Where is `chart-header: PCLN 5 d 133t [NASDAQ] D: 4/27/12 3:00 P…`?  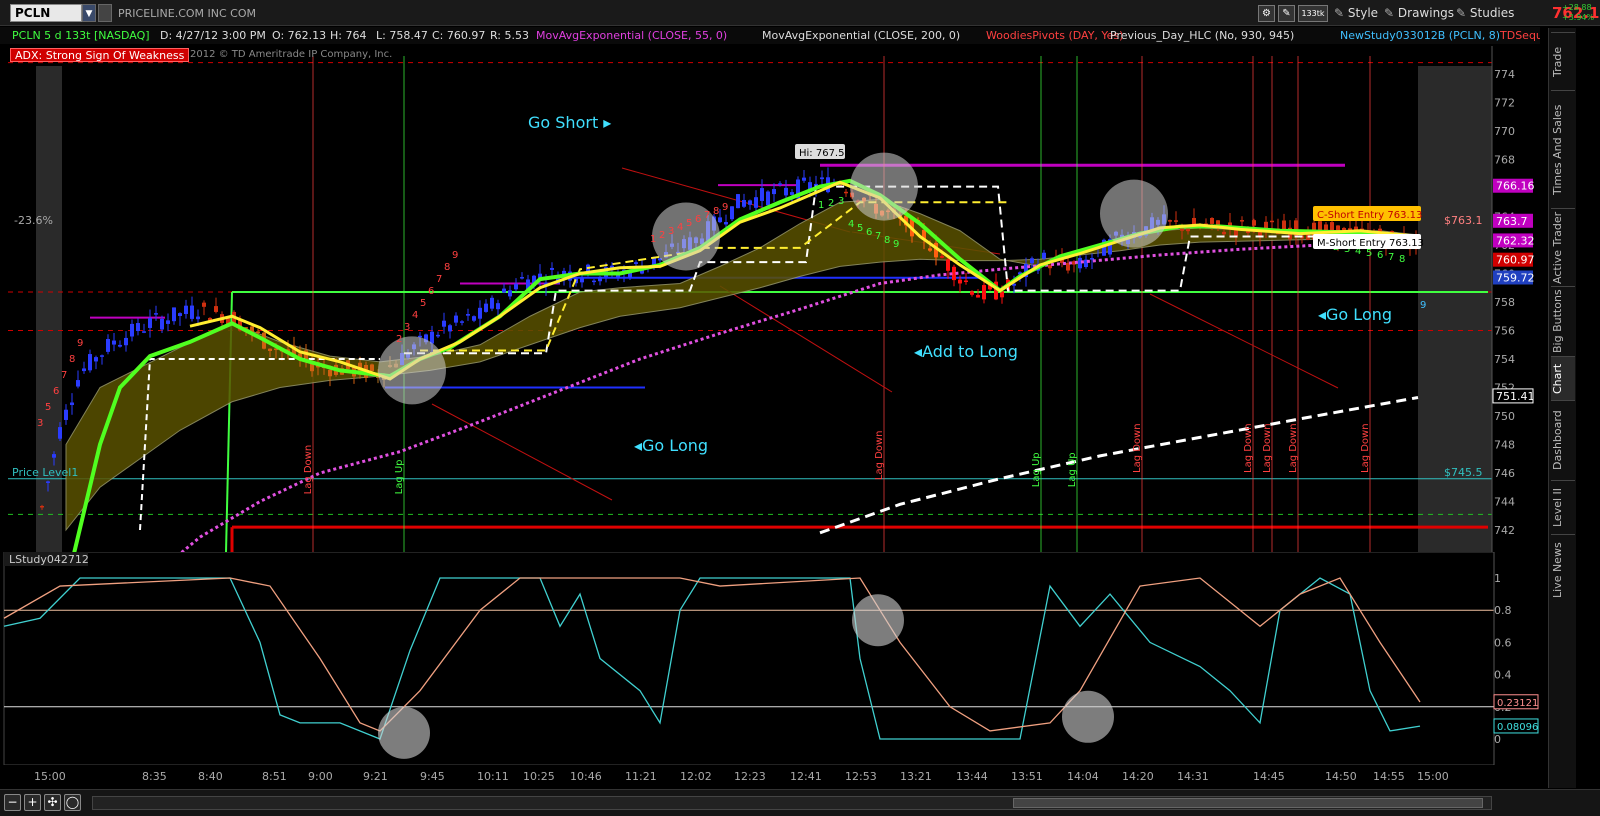
chart-header: PCLN 5 d 133t [NASDAQ] D: 4/27/12 3:00 P… is located at coordinates (770, 35).